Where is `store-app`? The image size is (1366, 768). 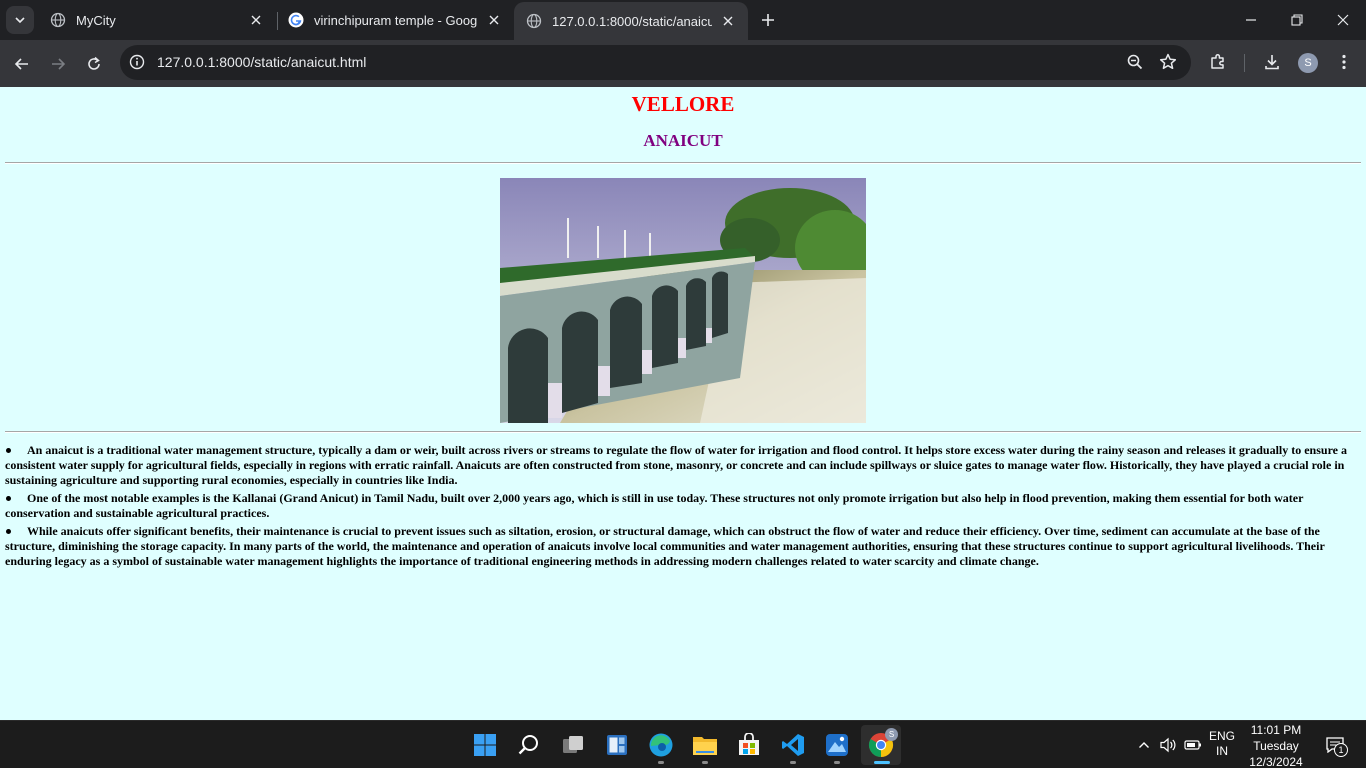 store-app is located at coordinates (749, 745).